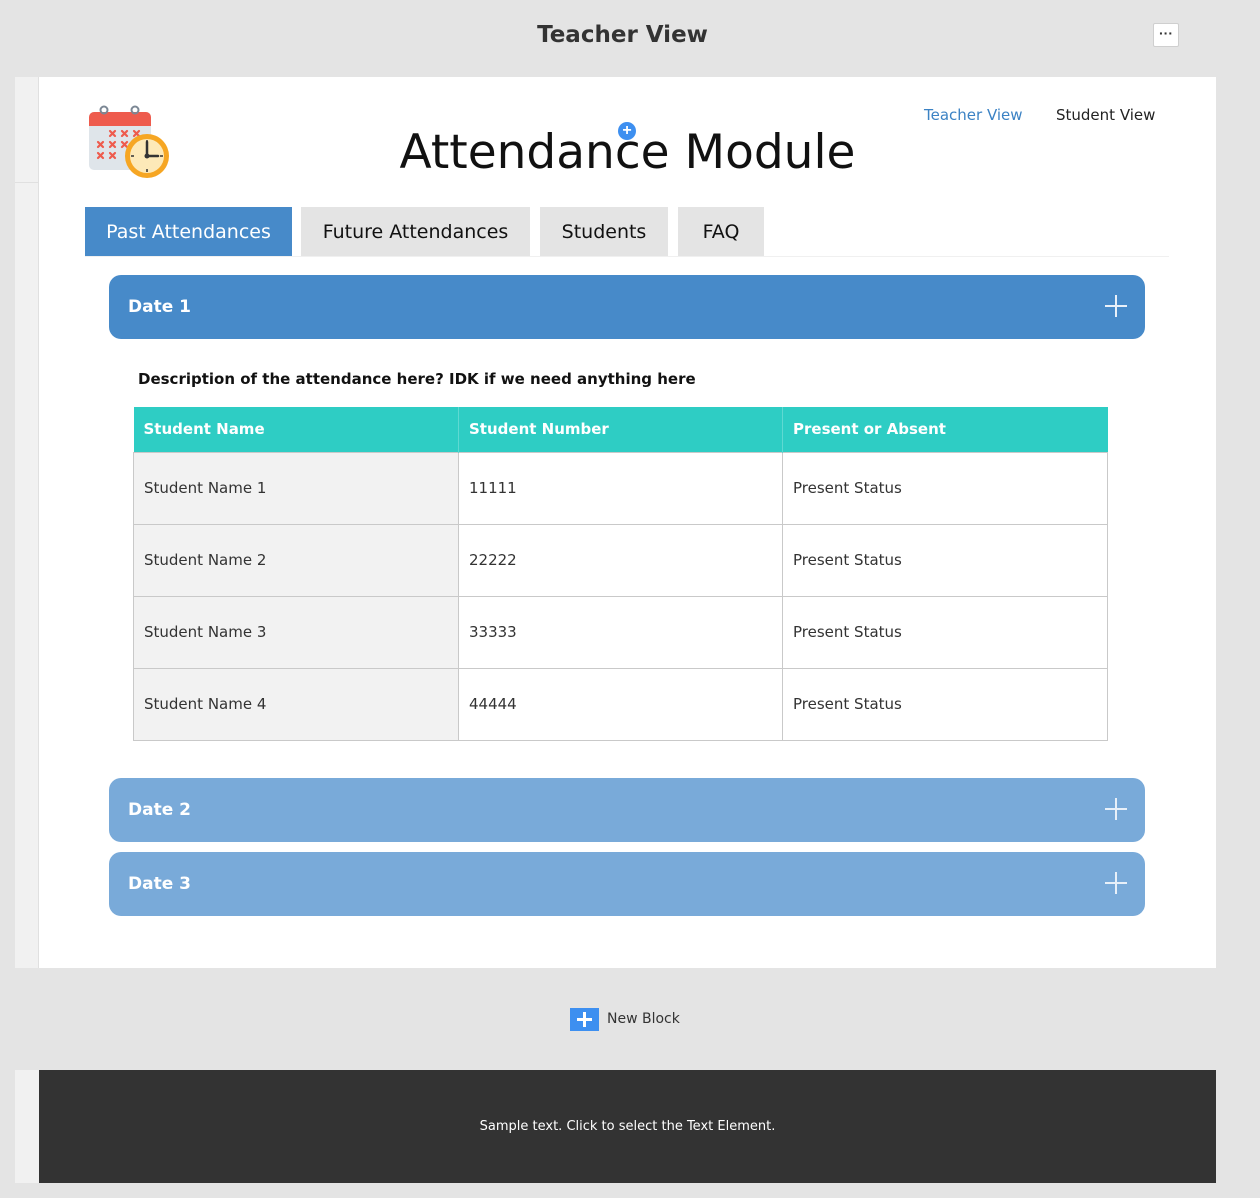 The width and height of the screenshot is (1260, 1198). I want to click on accordion-label: Date 3, so click(159, 884).